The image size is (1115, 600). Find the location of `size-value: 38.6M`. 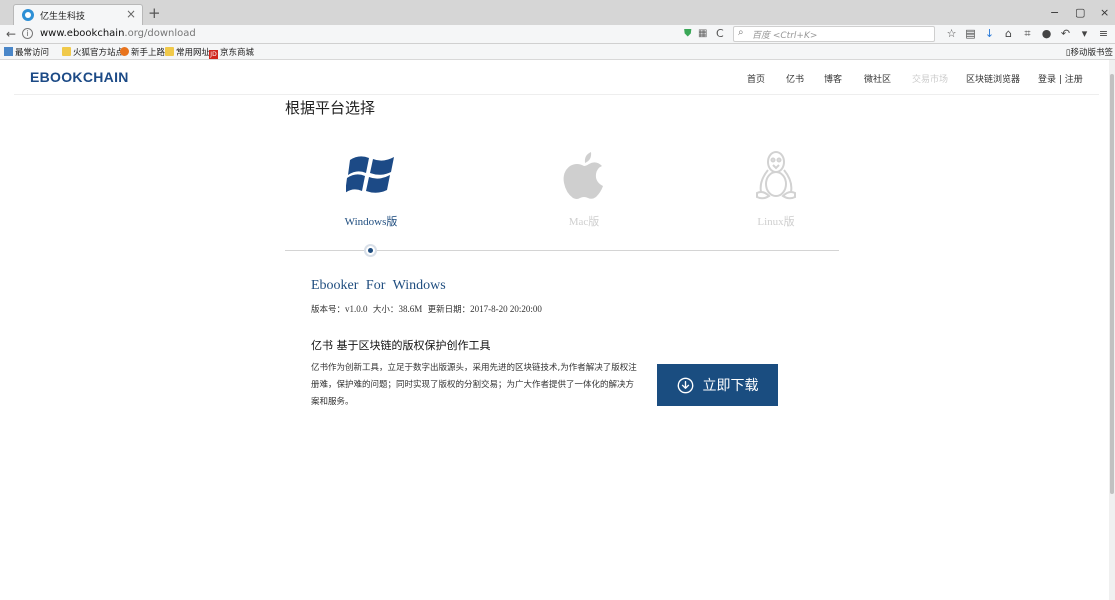

size-value: 38.6M is located at coordinates (410, 309).